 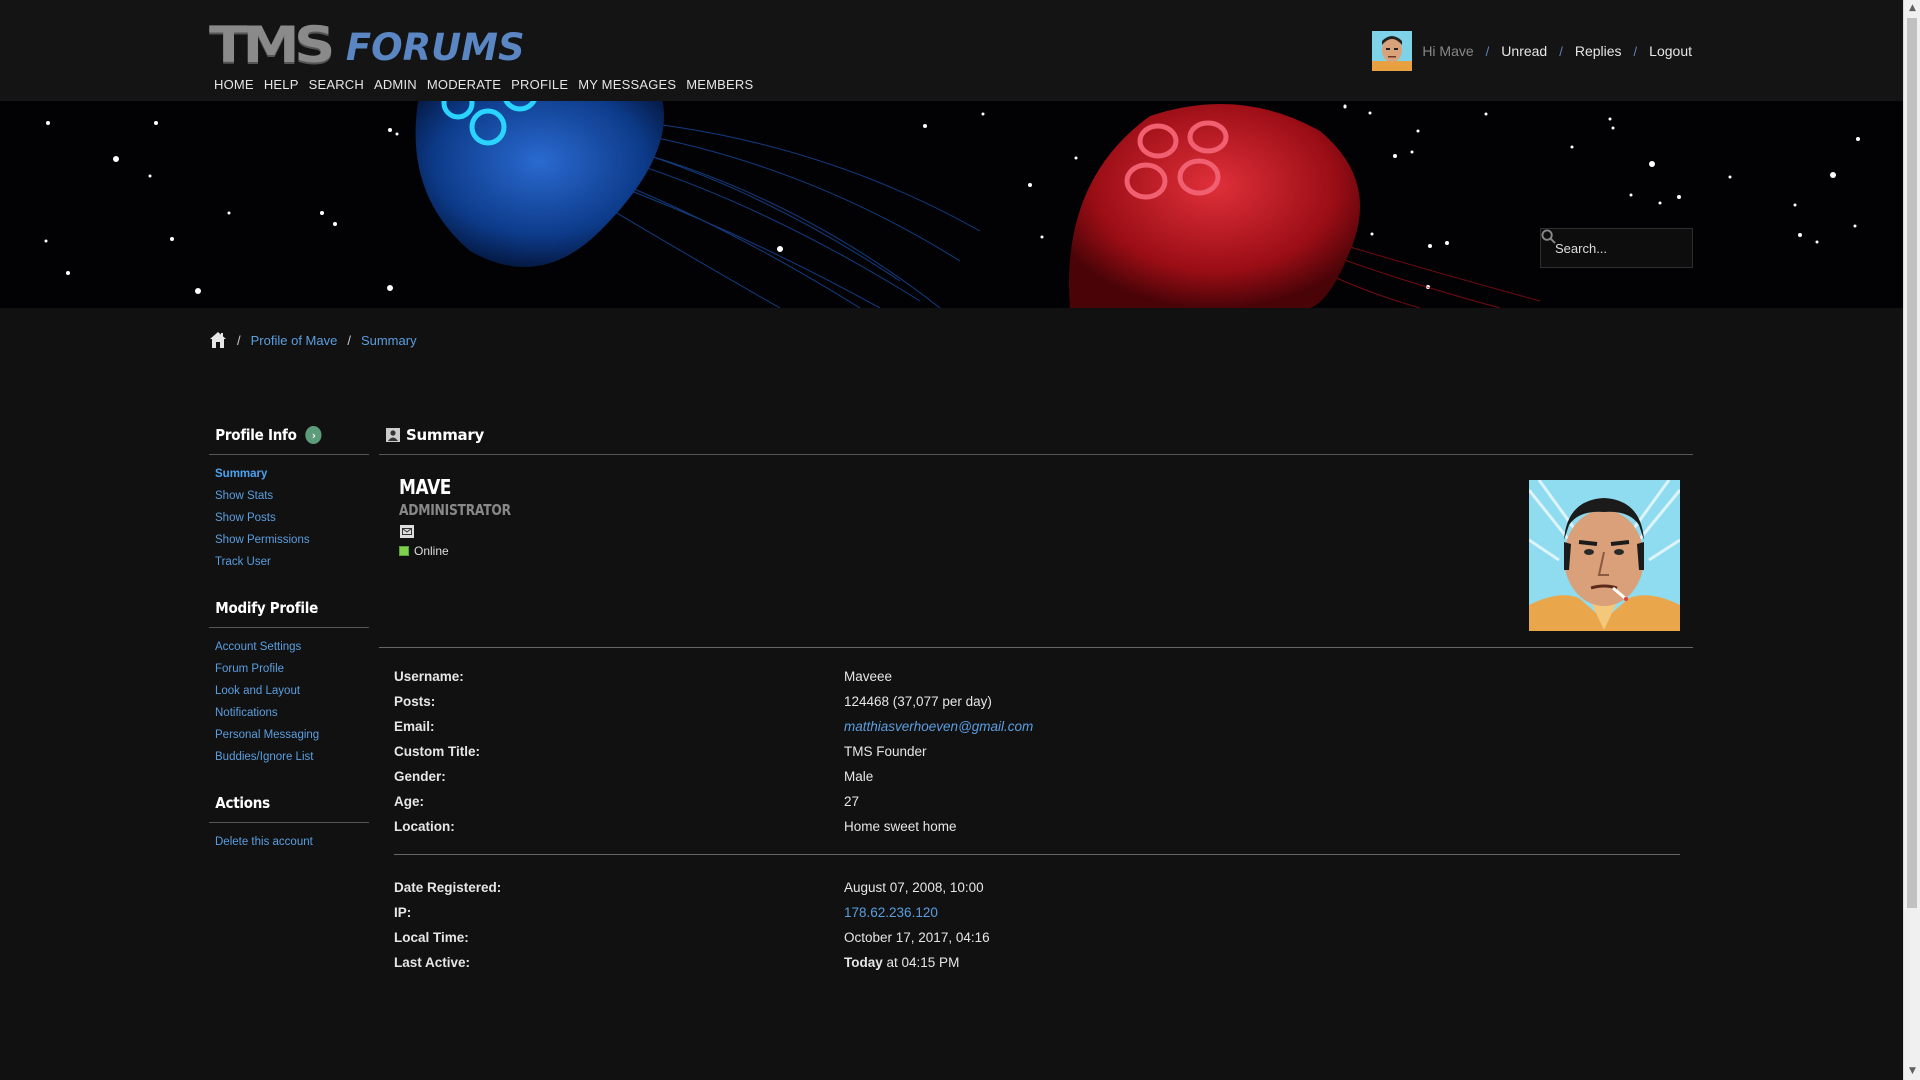 What do you see at coordinates (289, 562) in the screenshot?
I see `sidebar-item-track-user: Track User` at bounding box center [289, 562].